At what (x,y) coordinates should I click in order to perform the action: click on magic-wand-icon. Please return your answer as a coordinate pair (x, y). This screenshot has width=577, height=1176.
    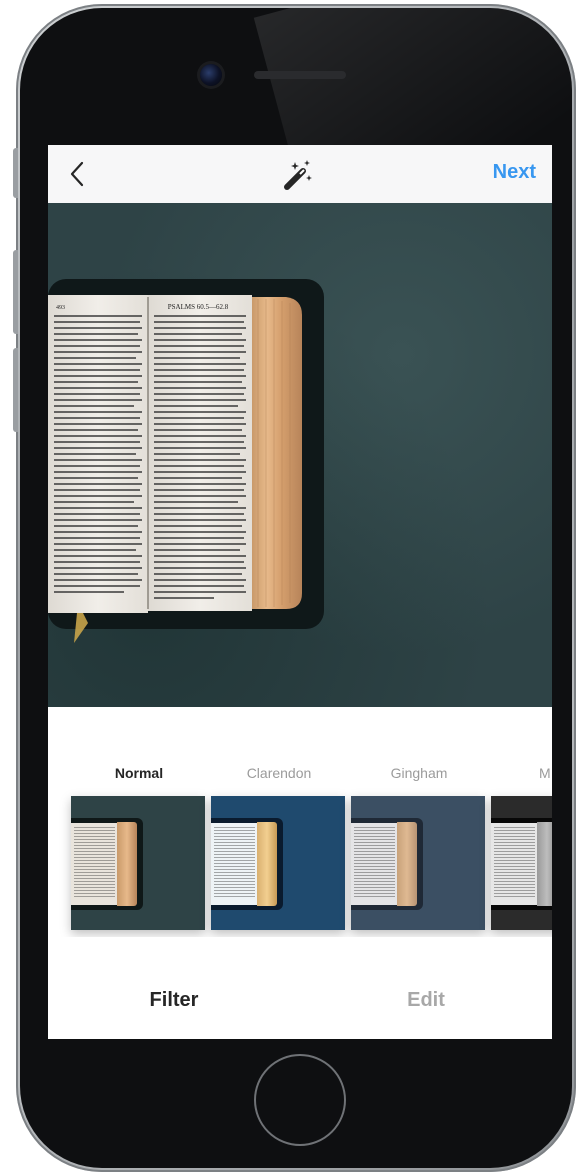
    Looking at the image, I should click on (298, 175).